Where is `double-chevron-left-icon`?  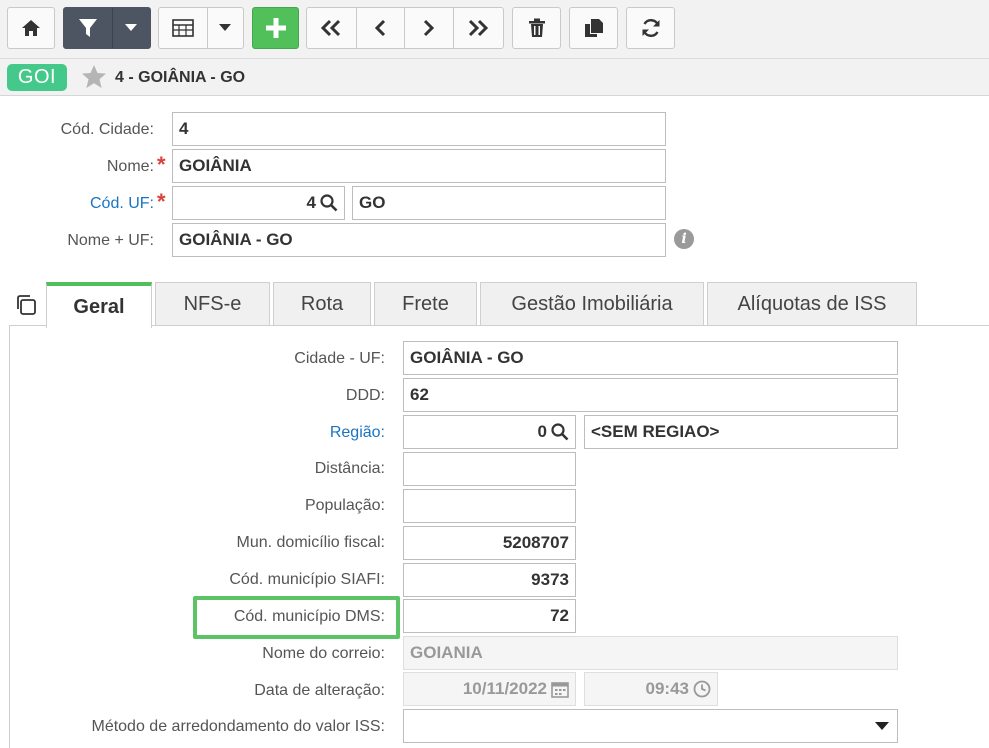
double-chevron-left-icon is located at coordinates (331, 28).